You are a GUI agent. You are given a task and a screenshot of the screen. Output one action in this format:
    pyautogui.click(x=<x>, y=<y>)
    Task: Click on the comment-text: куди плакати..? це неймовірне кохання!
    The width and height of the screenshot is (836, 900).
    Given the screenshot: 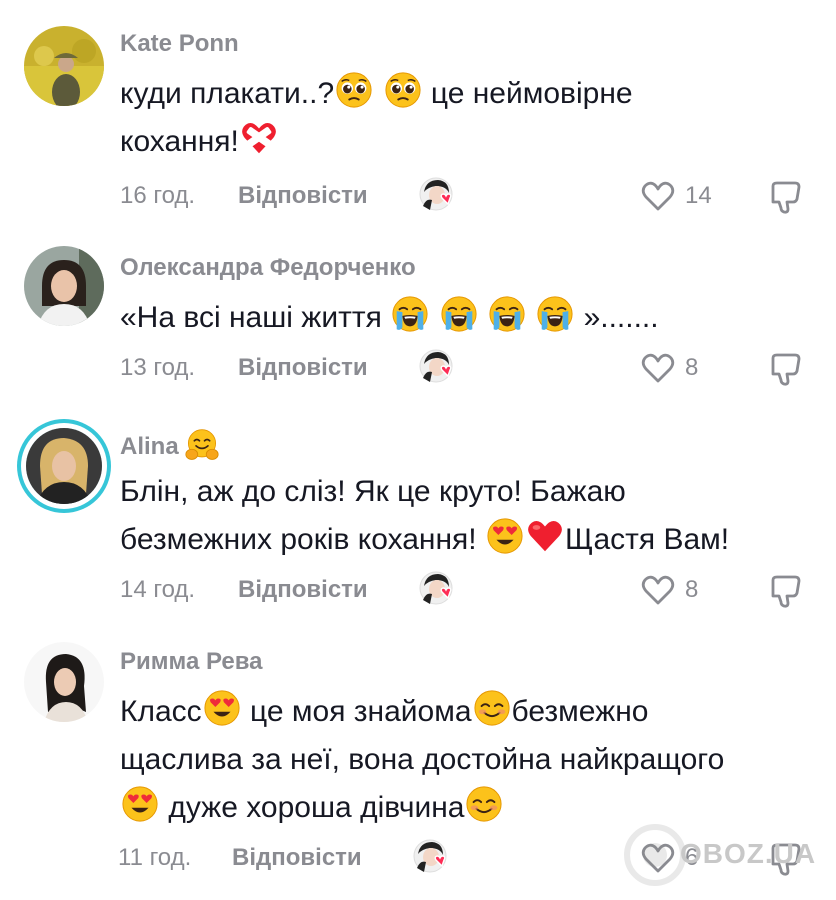 What is the action you would take?
    pyautogui.click(x=470, y=118)
    